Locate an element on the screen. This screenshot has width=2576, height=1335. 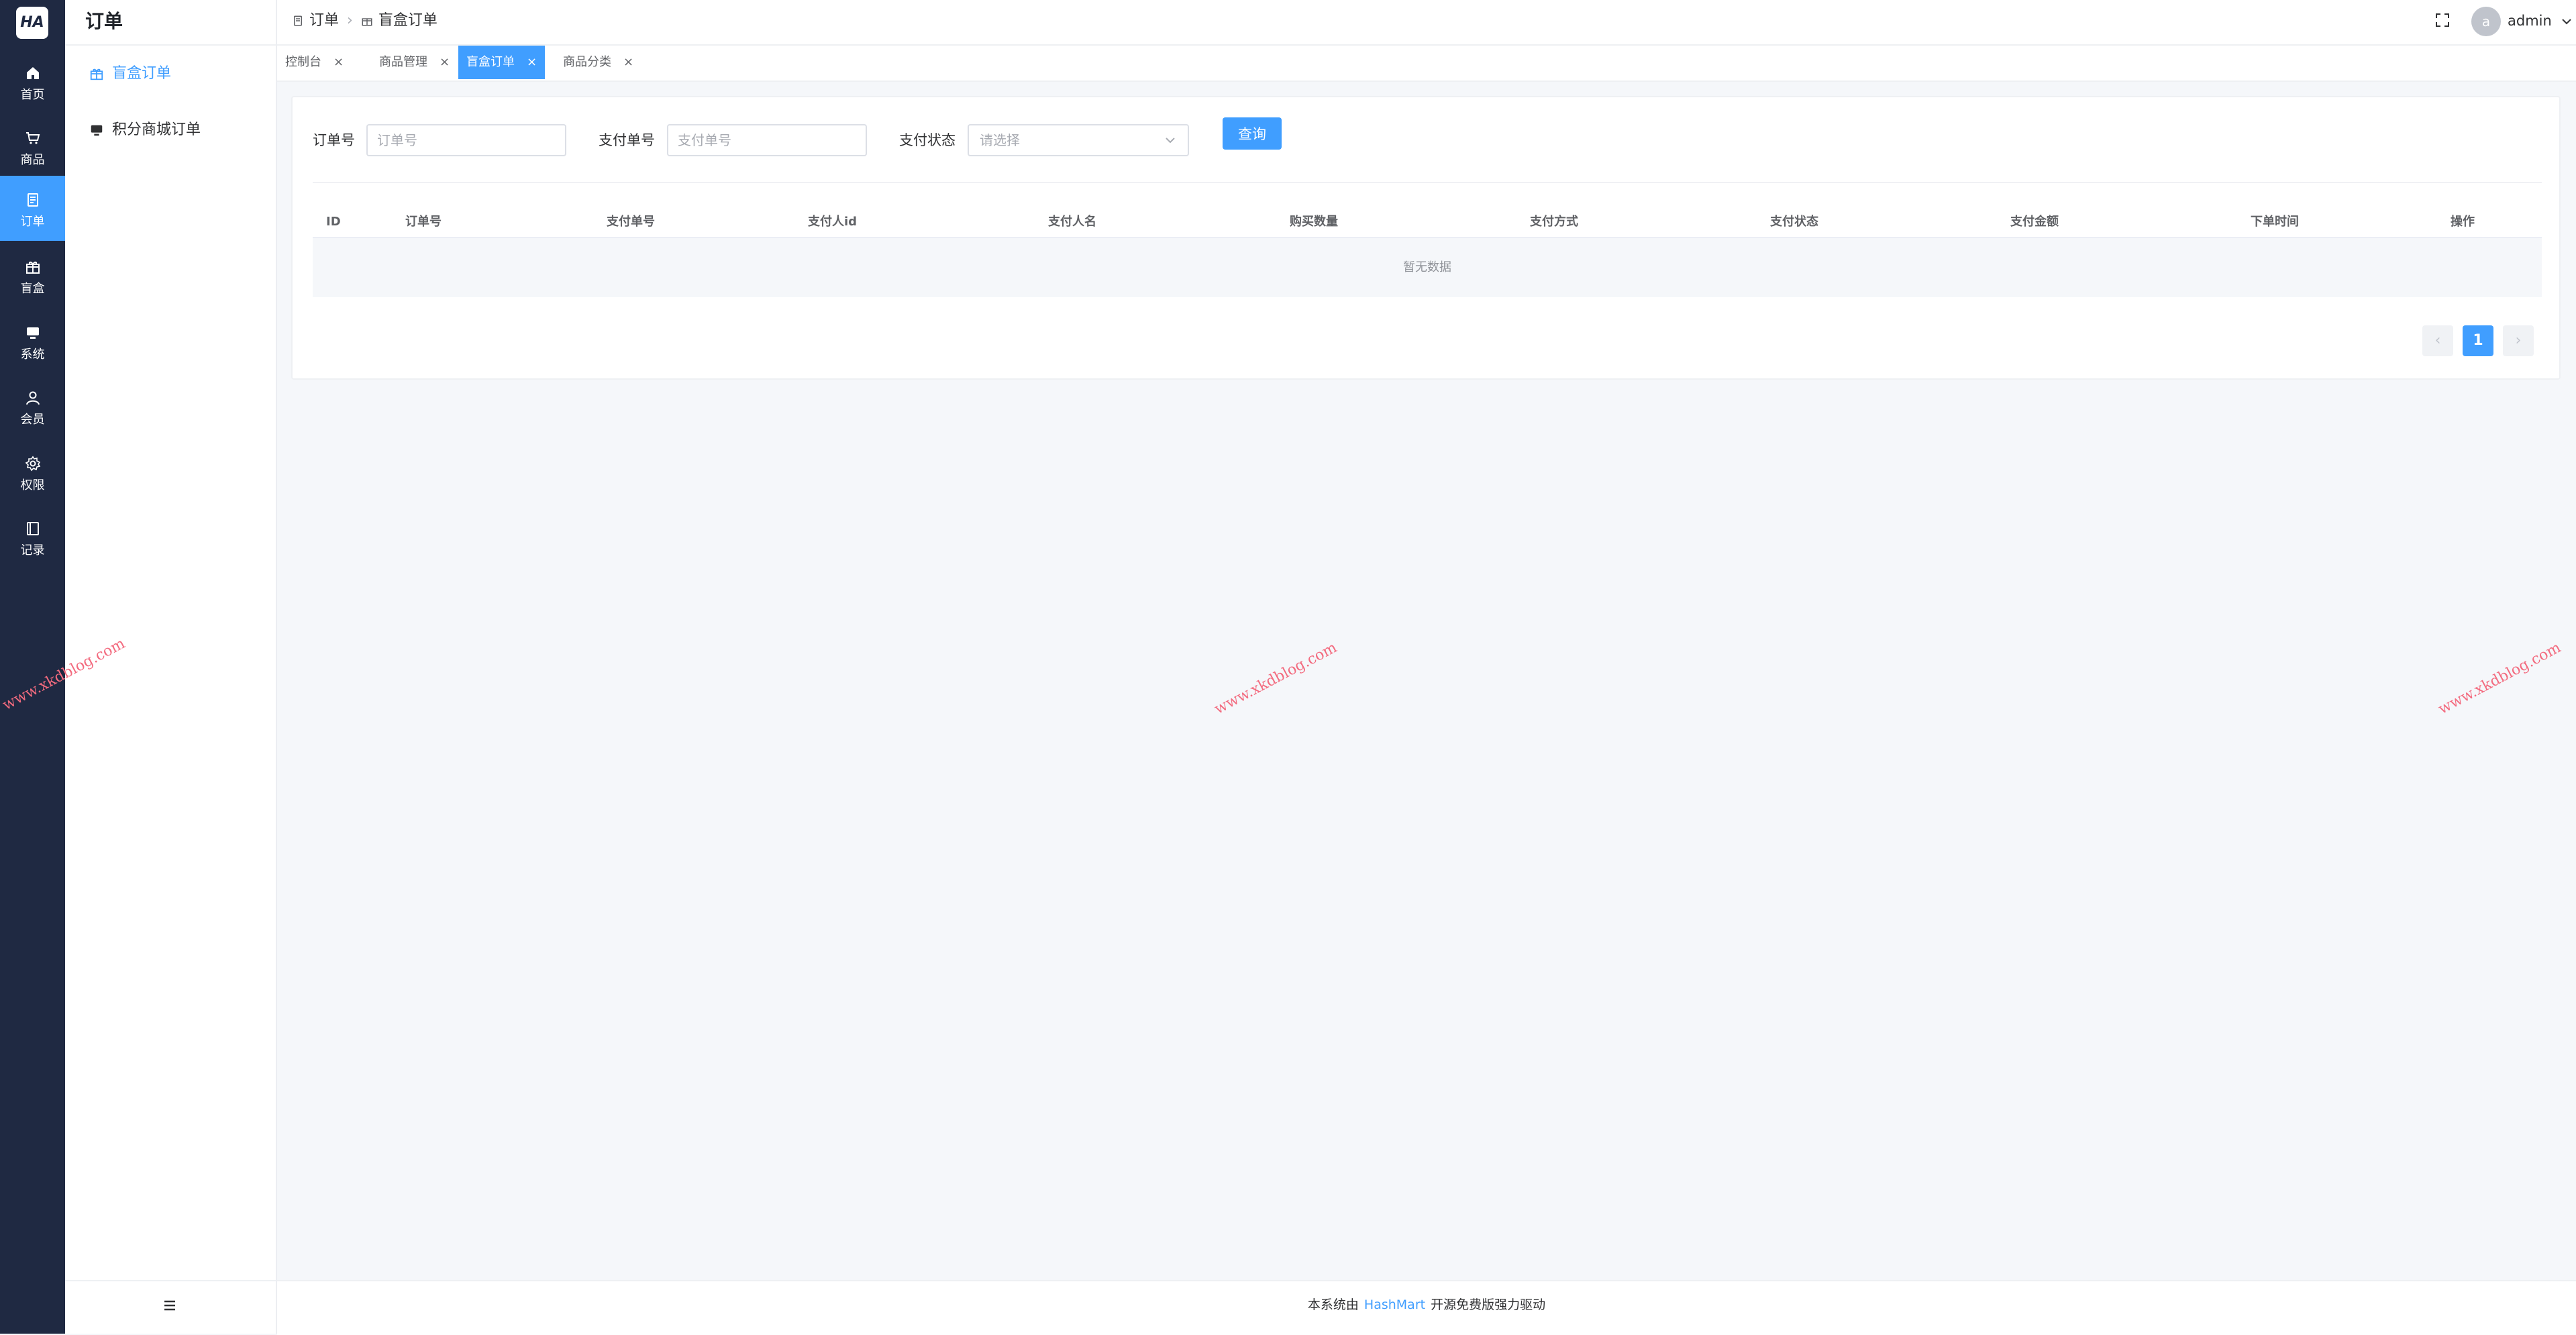
username: admin is located at coordinates (2530, 21).